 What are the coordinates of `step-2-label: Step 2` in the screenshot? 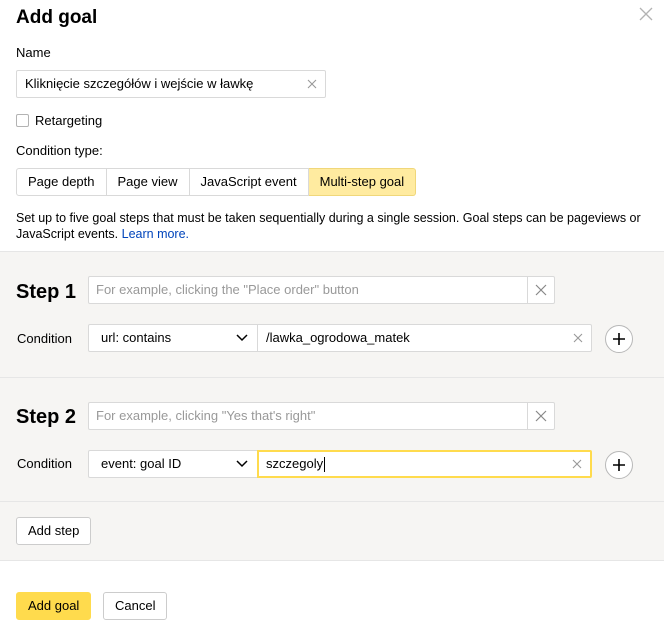 It's located at (46, 417).